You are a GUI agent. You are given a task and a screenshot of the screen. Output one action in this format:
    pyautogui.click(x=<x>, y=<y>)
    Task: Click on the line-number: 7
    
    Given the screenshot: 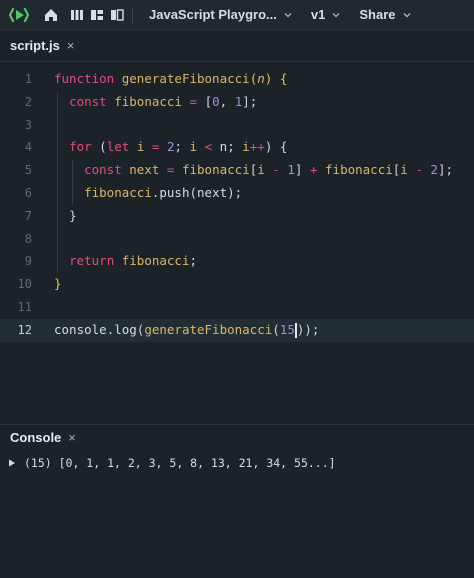 What is the action you would take?
    pyautogui.click(x=28, y=215)
    